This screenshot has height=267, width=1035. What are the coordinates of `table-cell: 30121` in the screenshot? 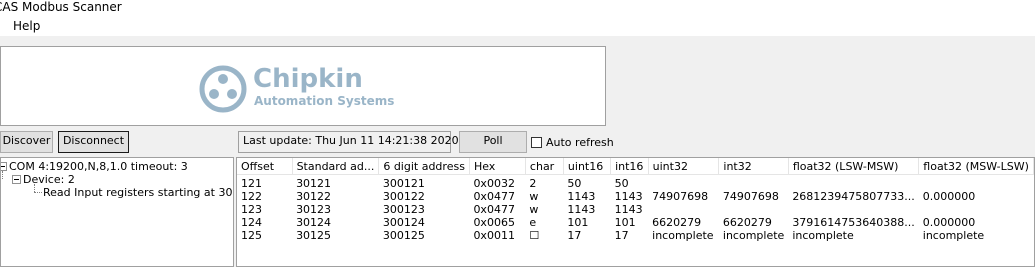 It's located at (314, 183).